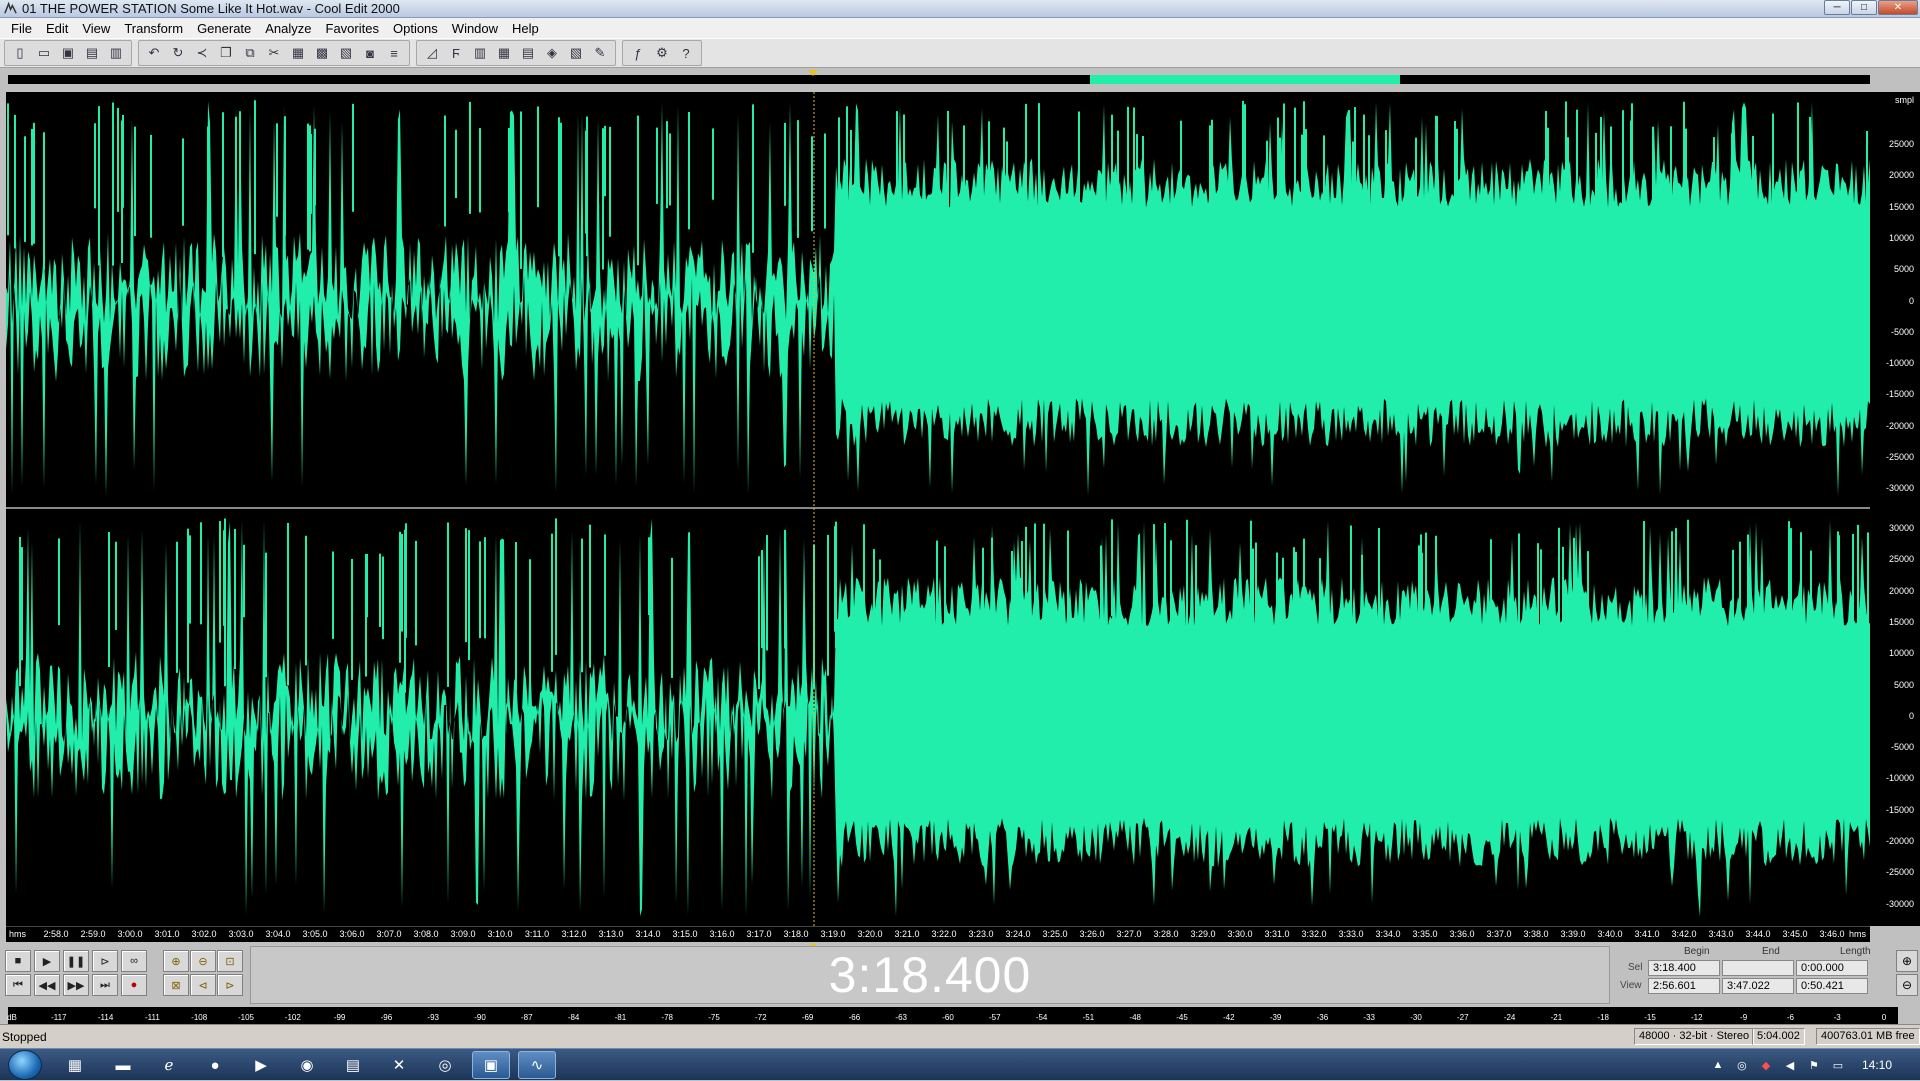  Describe the element at coordinates (76, 985) in the screenshot. I see `fast-forward-button: ▶▶` at that location.